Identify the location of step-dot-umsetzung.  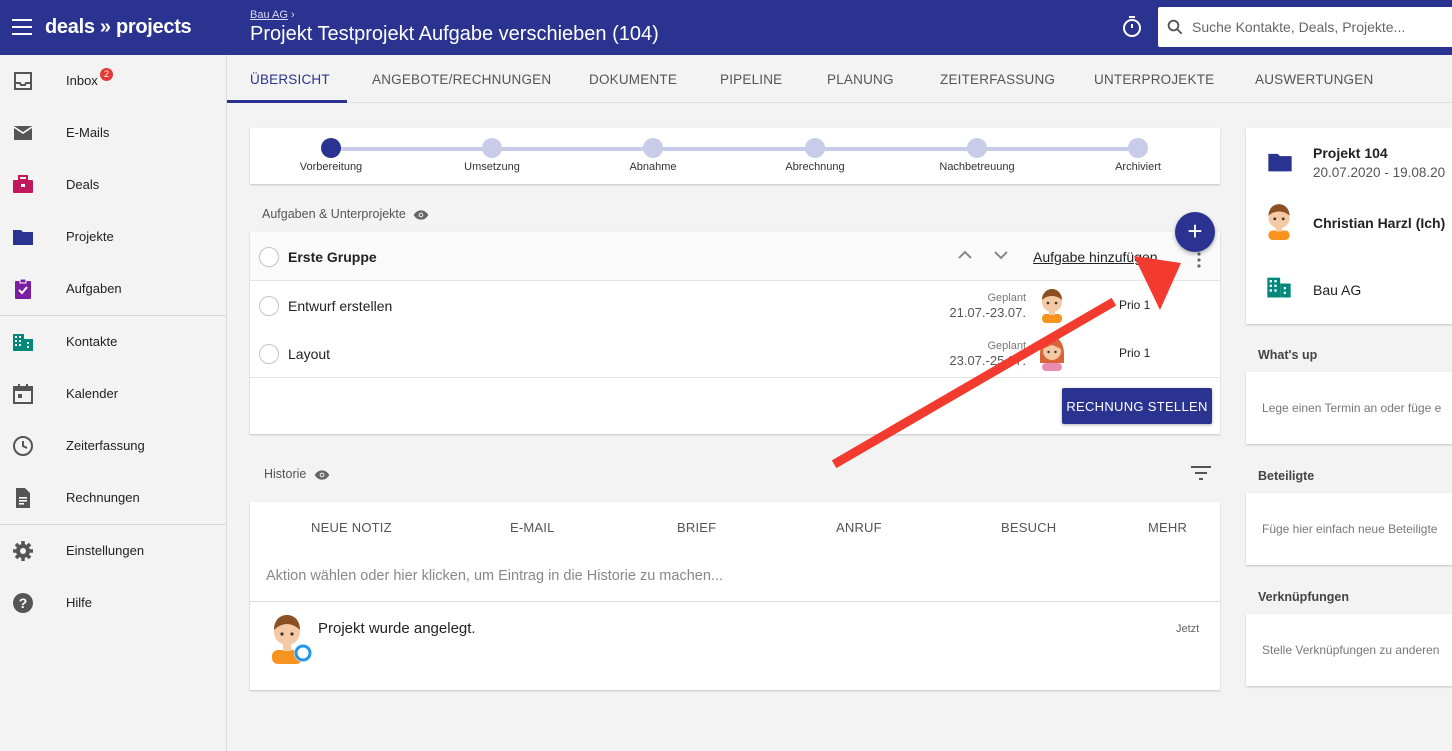
(492, 148).